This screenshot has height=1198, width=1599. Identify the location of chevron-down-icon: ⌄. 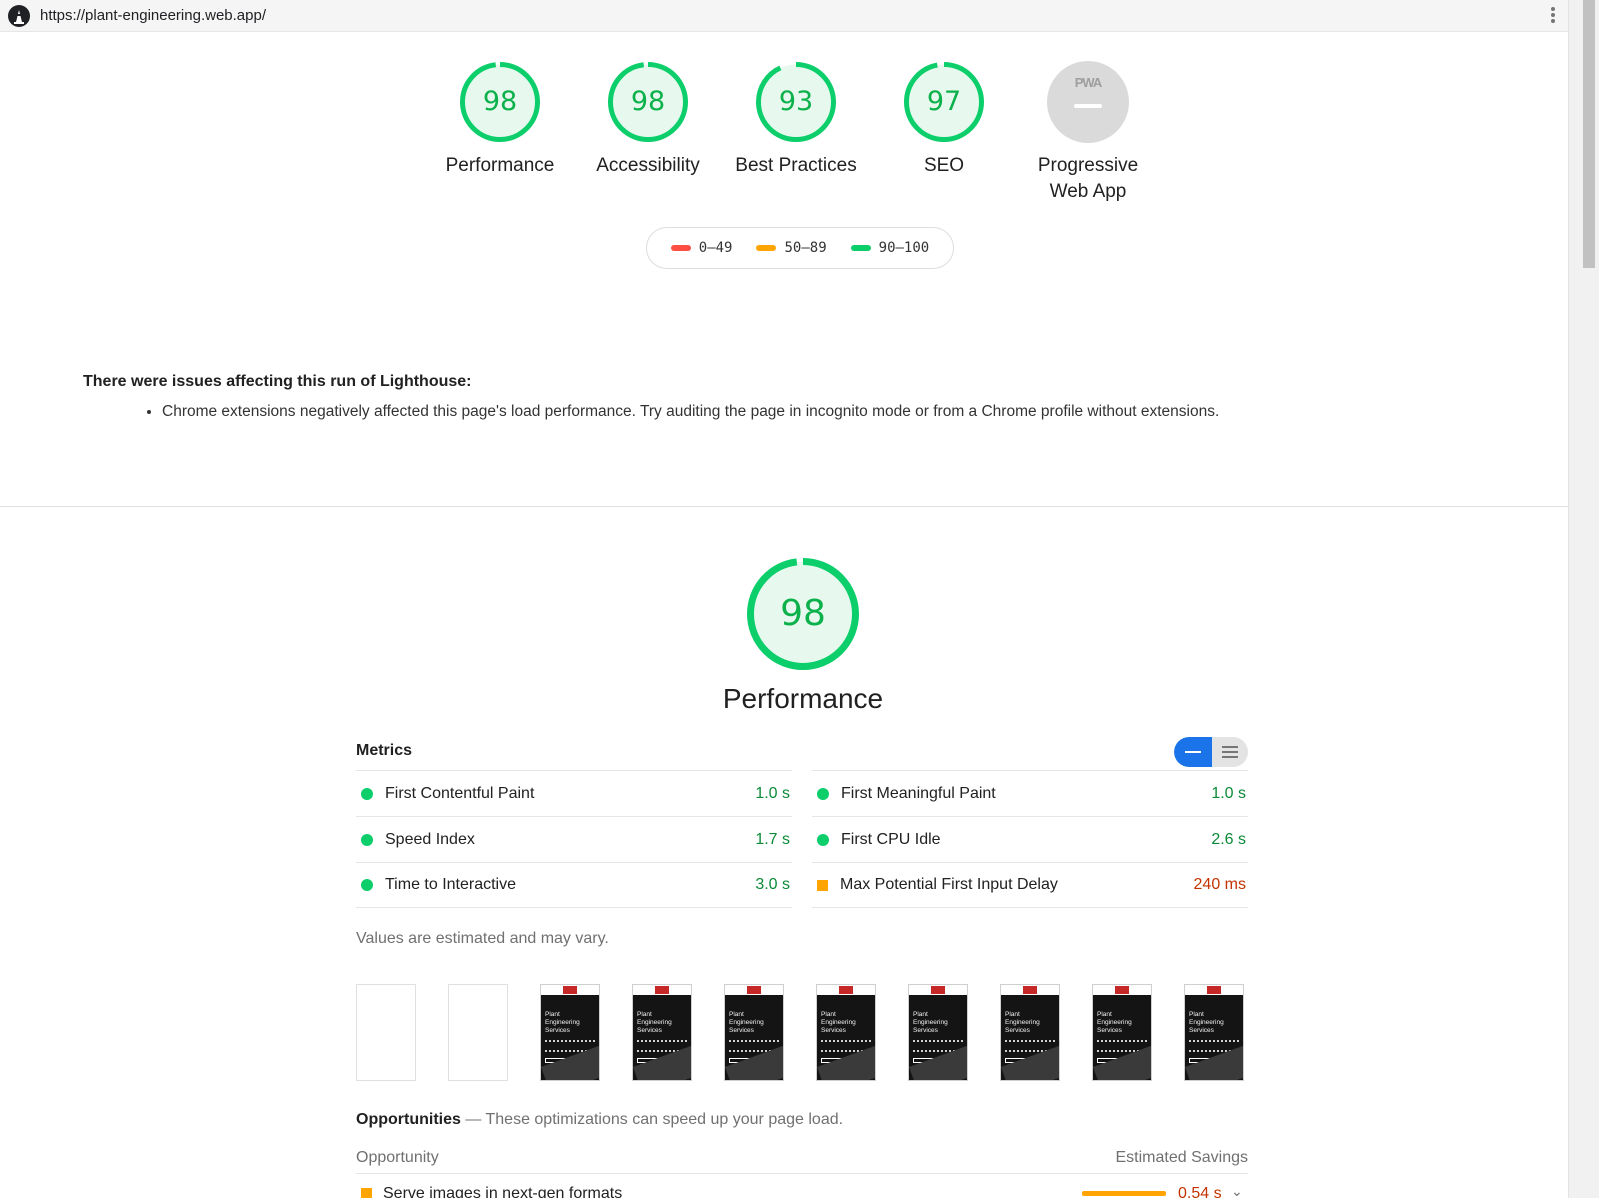
(1237, 1190).